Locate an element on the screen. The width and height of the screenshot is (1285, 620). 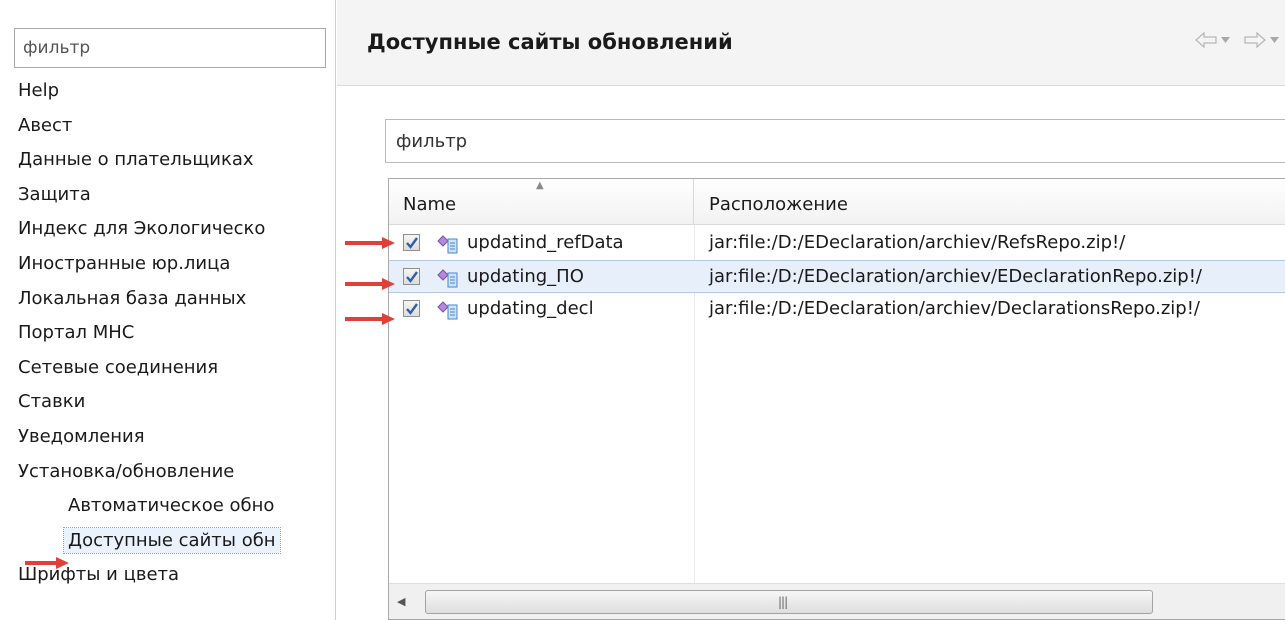
sites-filter-input is located at coordinates (835, 141).